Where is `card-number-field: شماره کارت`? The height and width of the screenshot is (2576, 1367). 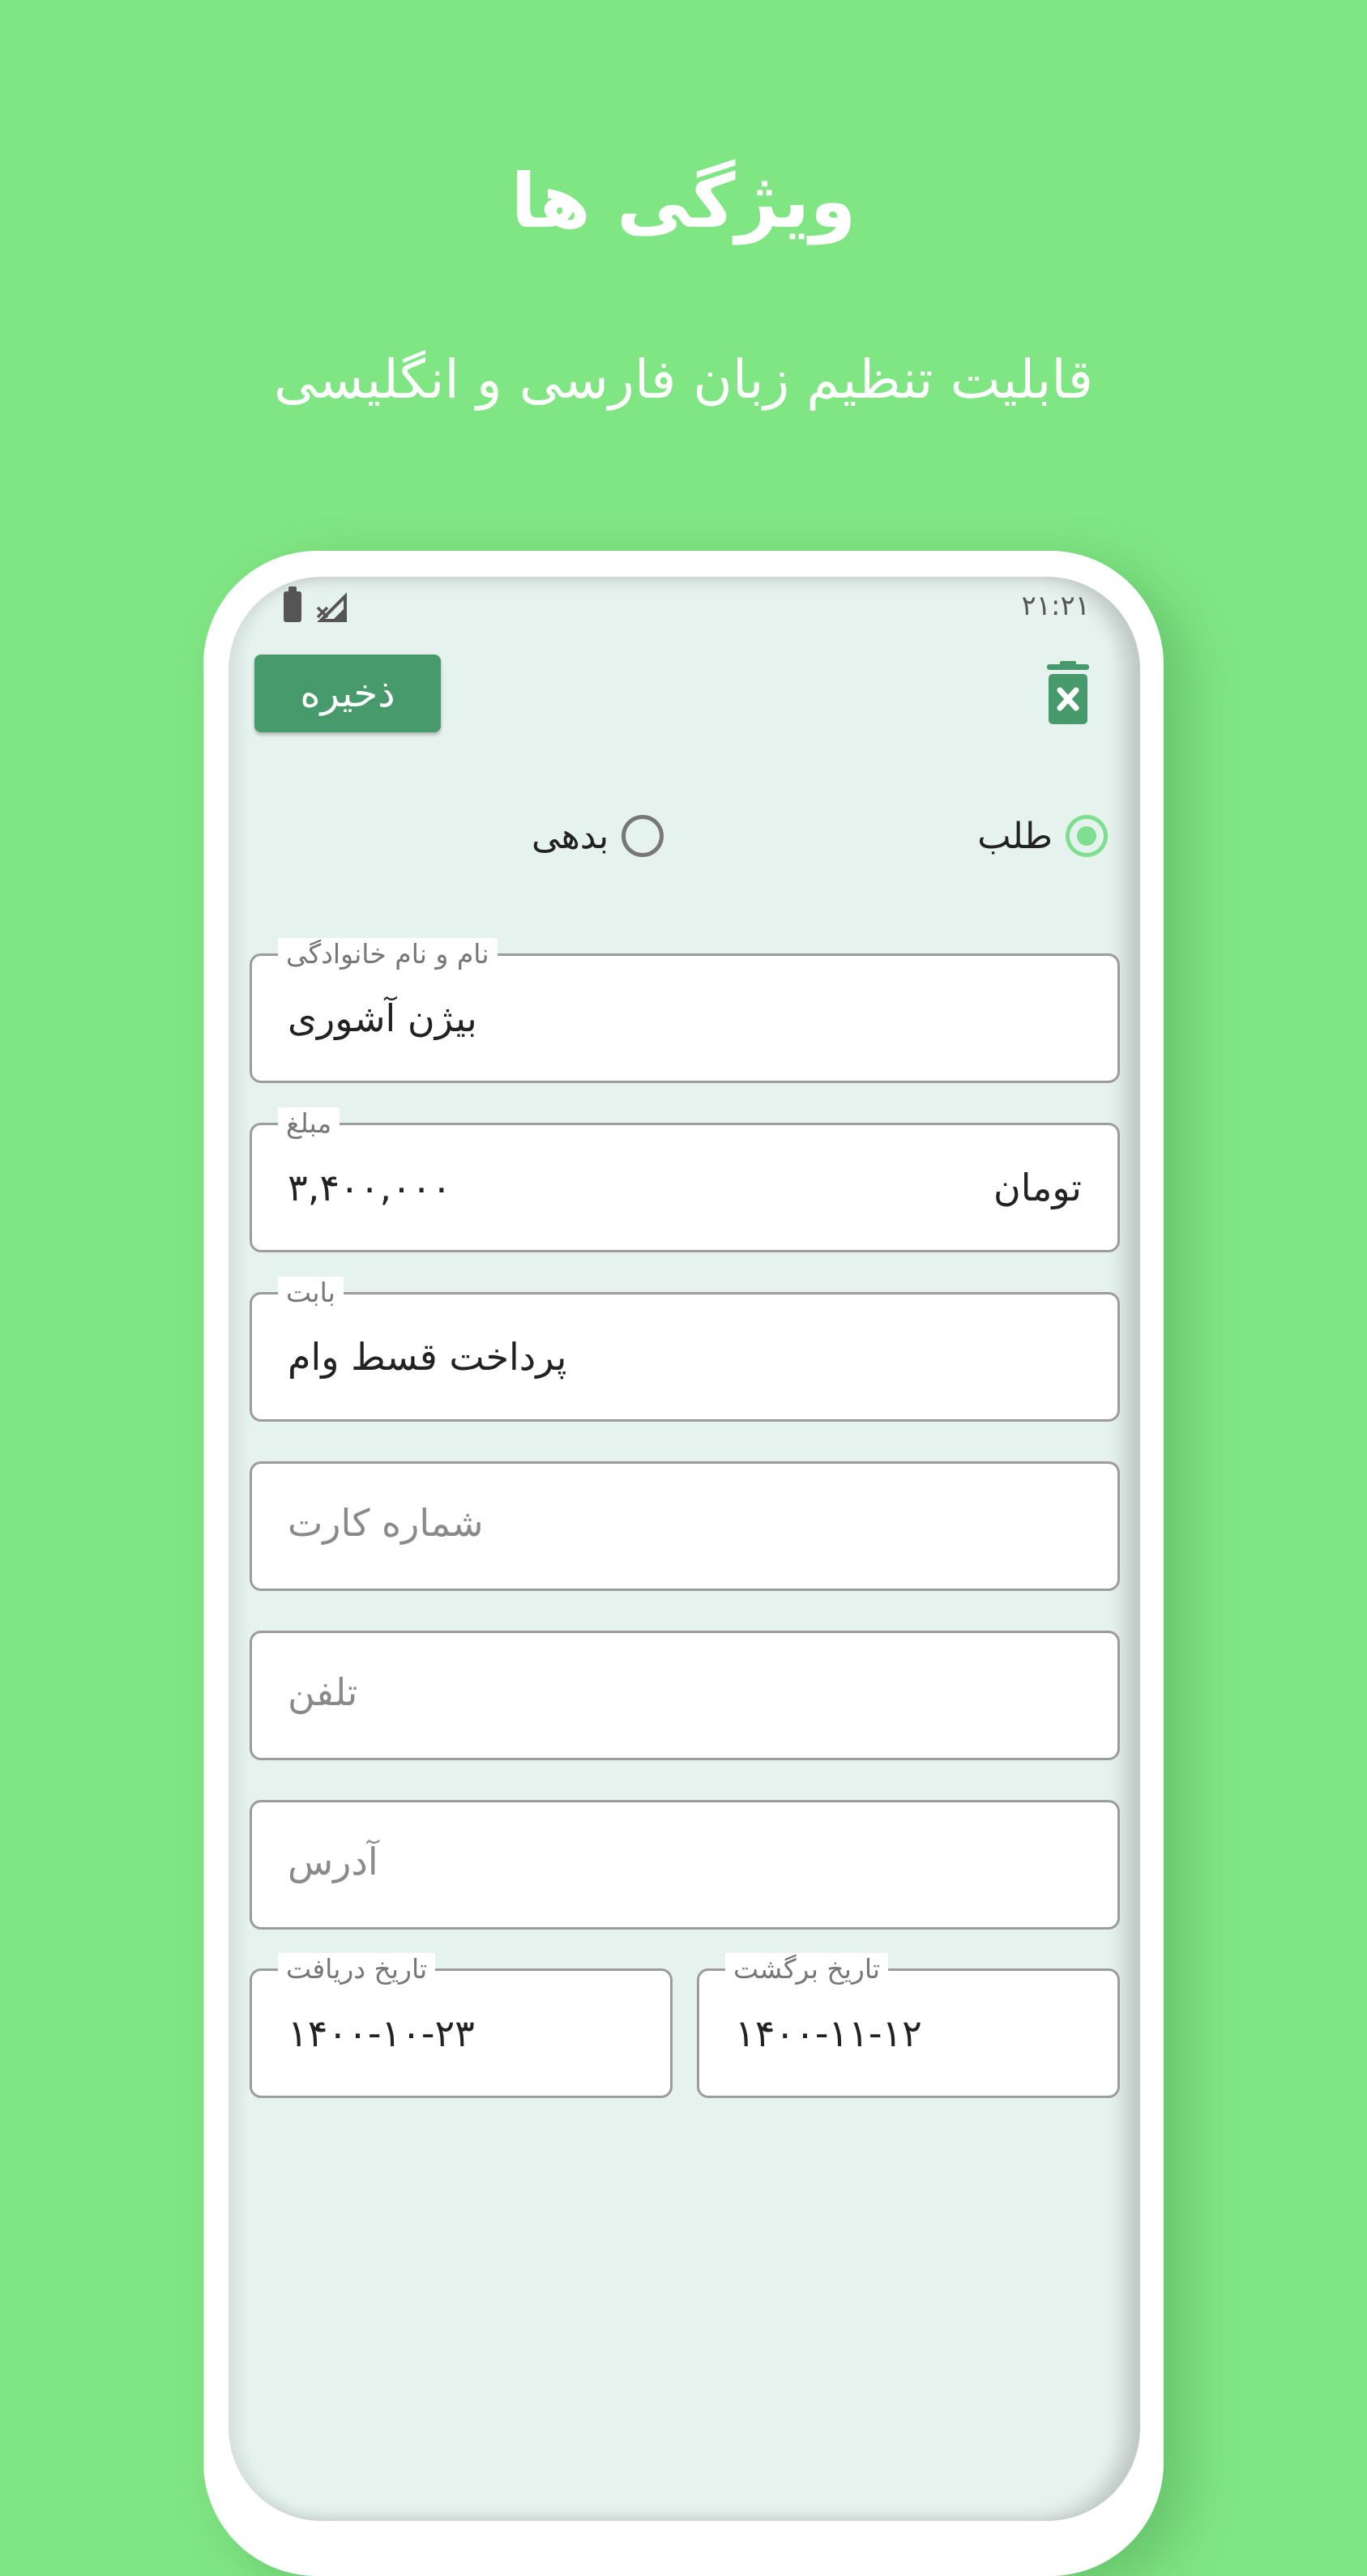
card-number-field: شماره کارت is located at coordinates (685, 1526).